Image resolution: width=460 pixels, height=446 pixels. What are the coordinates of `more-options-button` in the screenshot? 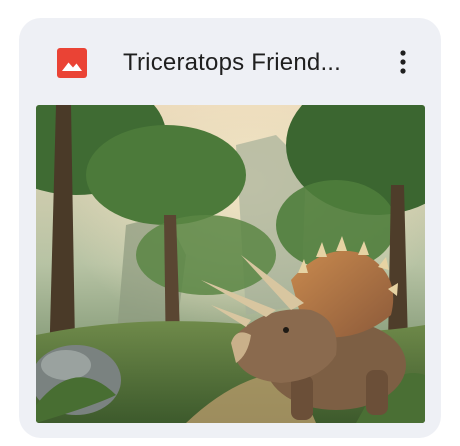 It's located at (403, 62).